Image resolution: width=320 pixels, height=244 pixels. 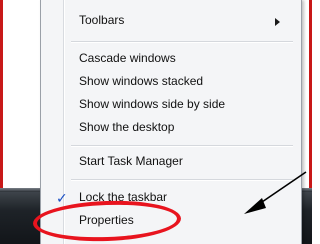 I want to click on annotation-arrow, so click(x=275, y=192).